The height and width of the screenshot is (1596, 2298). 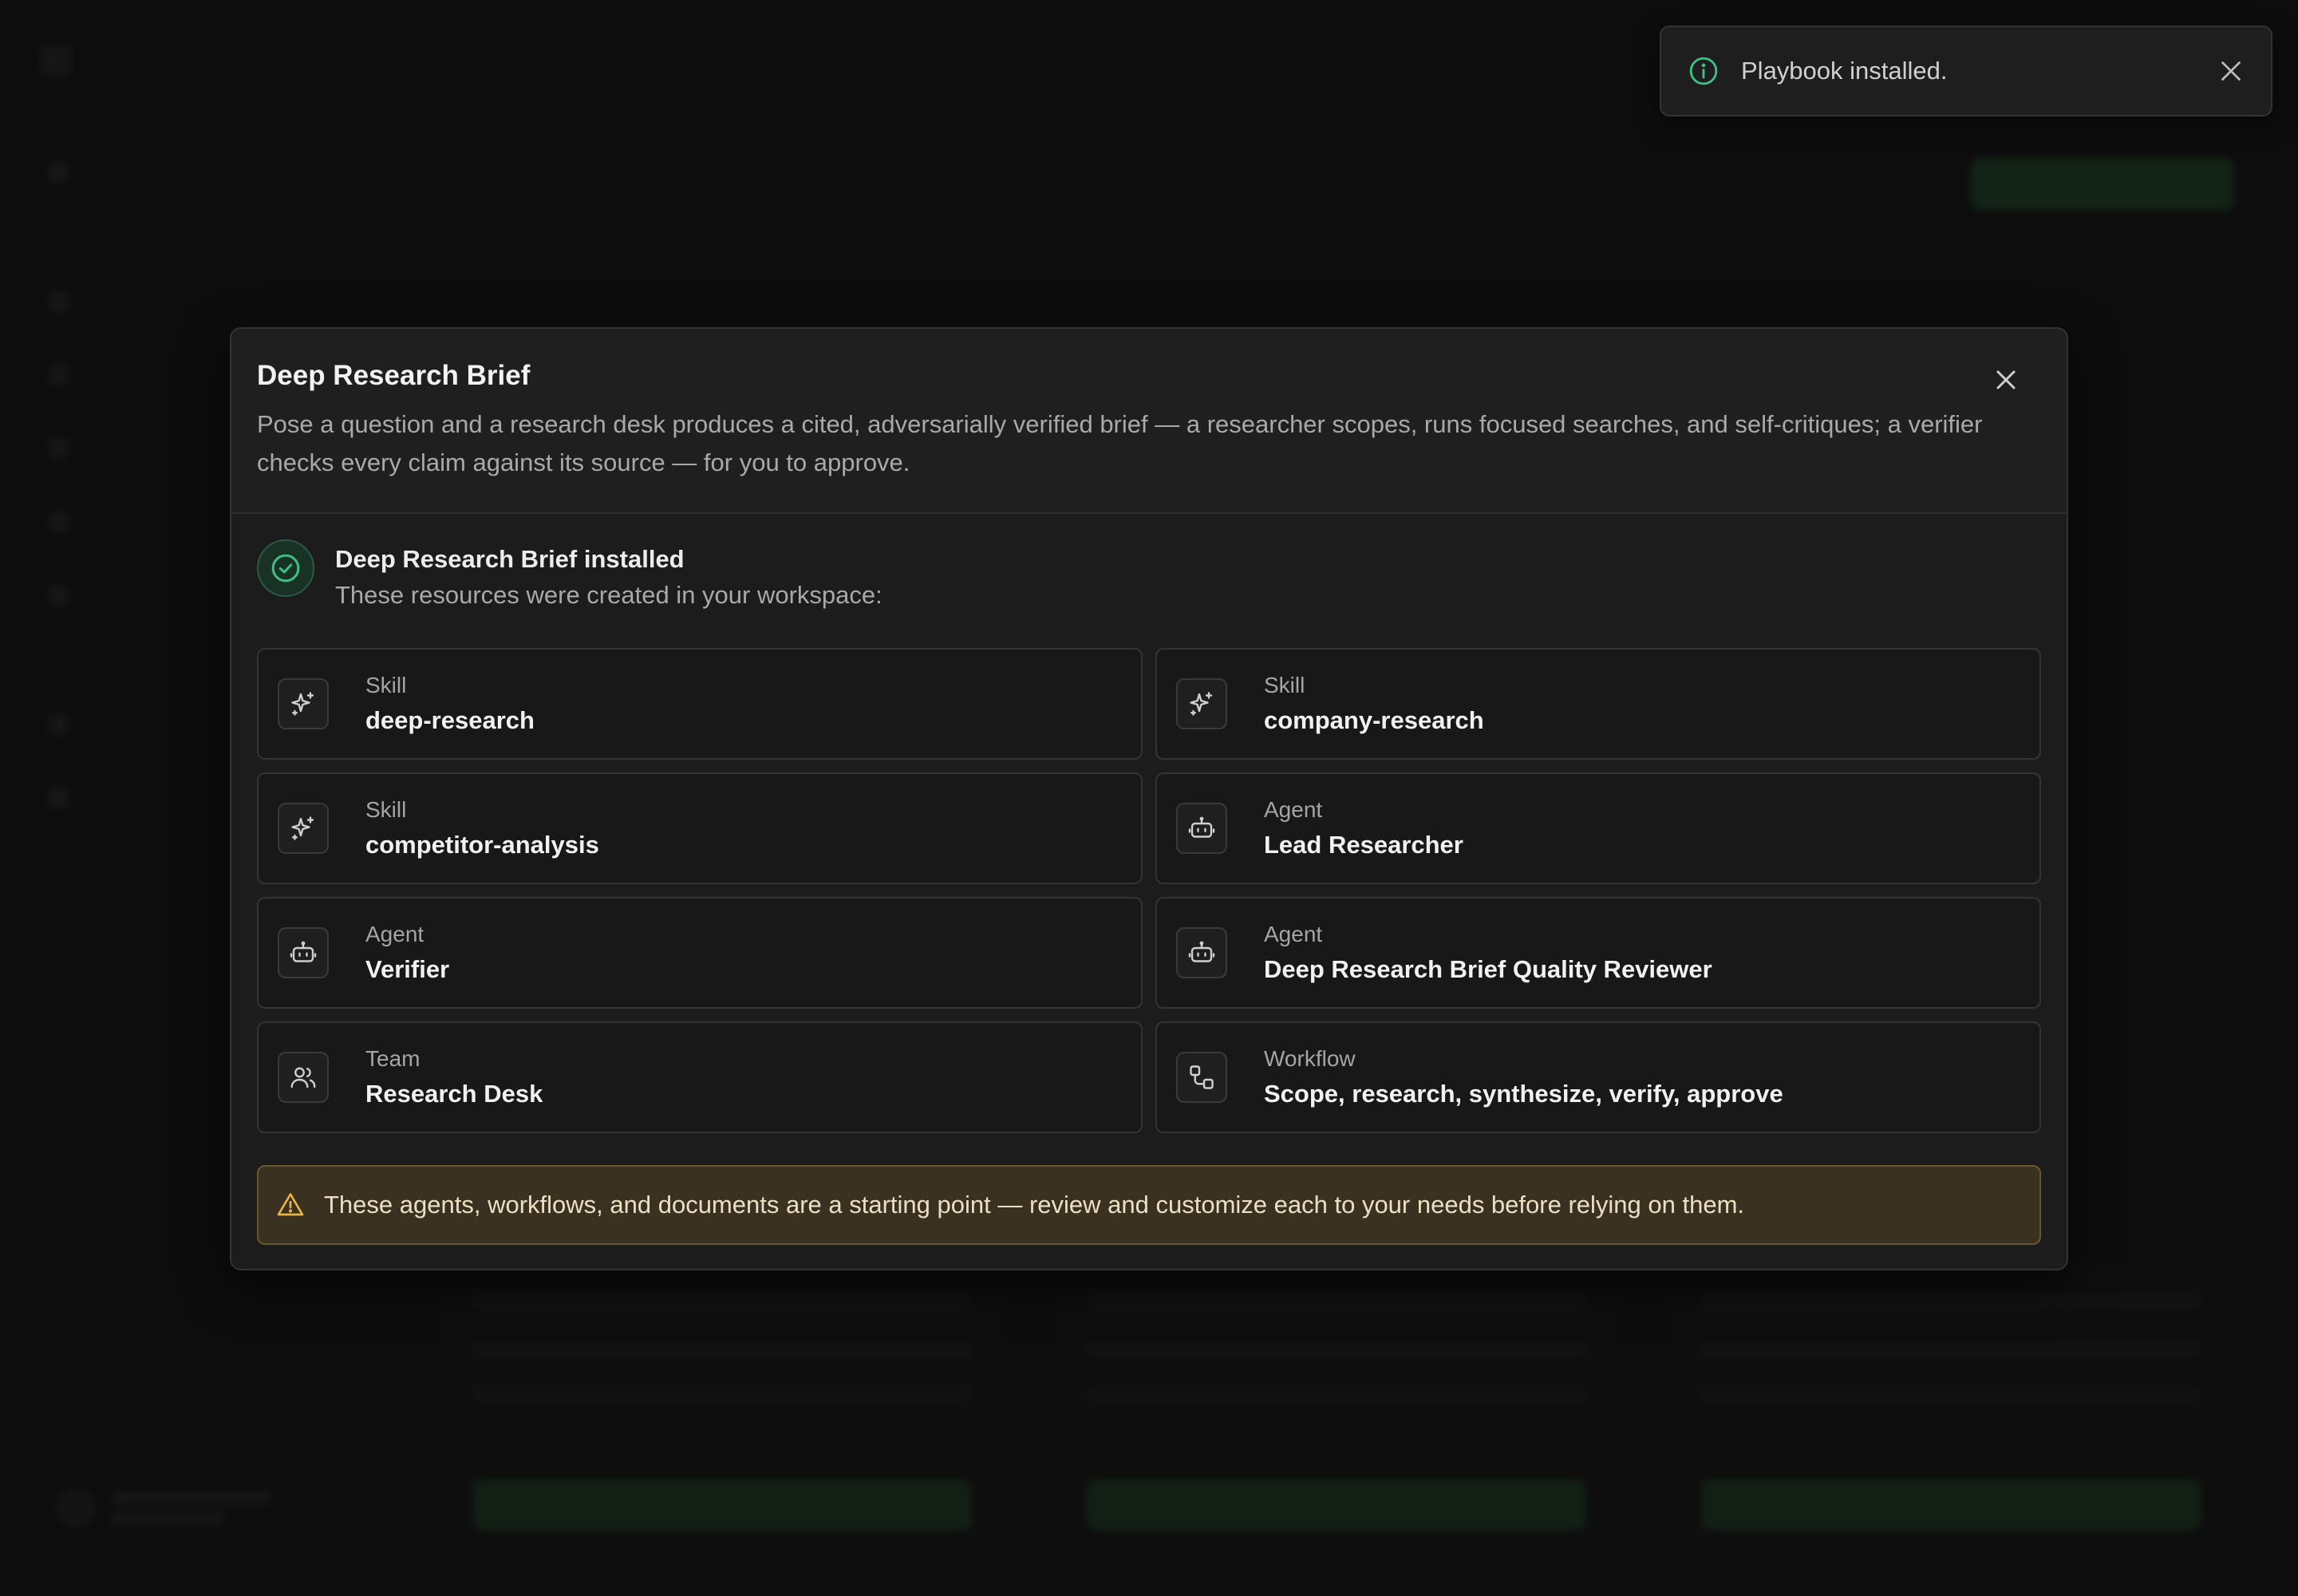 What do you see at coordinates (700, 704) in the screenshot?
I see `resource-card: Skill deep-research` at bounding box center [700, 704].